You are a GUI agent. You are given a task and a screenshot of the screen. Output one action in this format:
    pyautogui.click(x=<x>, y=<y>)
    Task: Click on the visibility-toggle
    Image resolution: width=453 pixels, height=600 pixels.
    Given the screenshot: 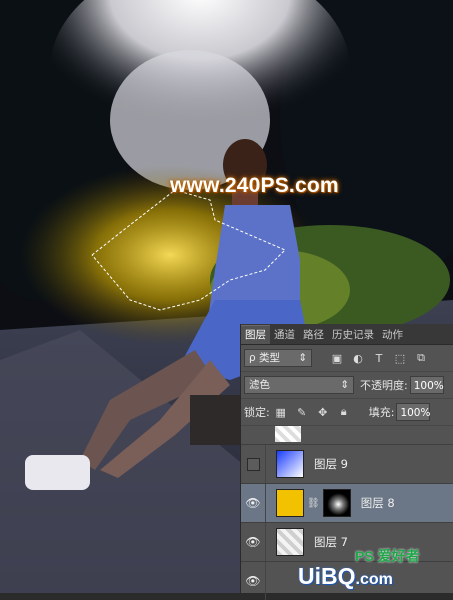 What is the action you would take?
    pyautogui.click(x=253, y=464)
    